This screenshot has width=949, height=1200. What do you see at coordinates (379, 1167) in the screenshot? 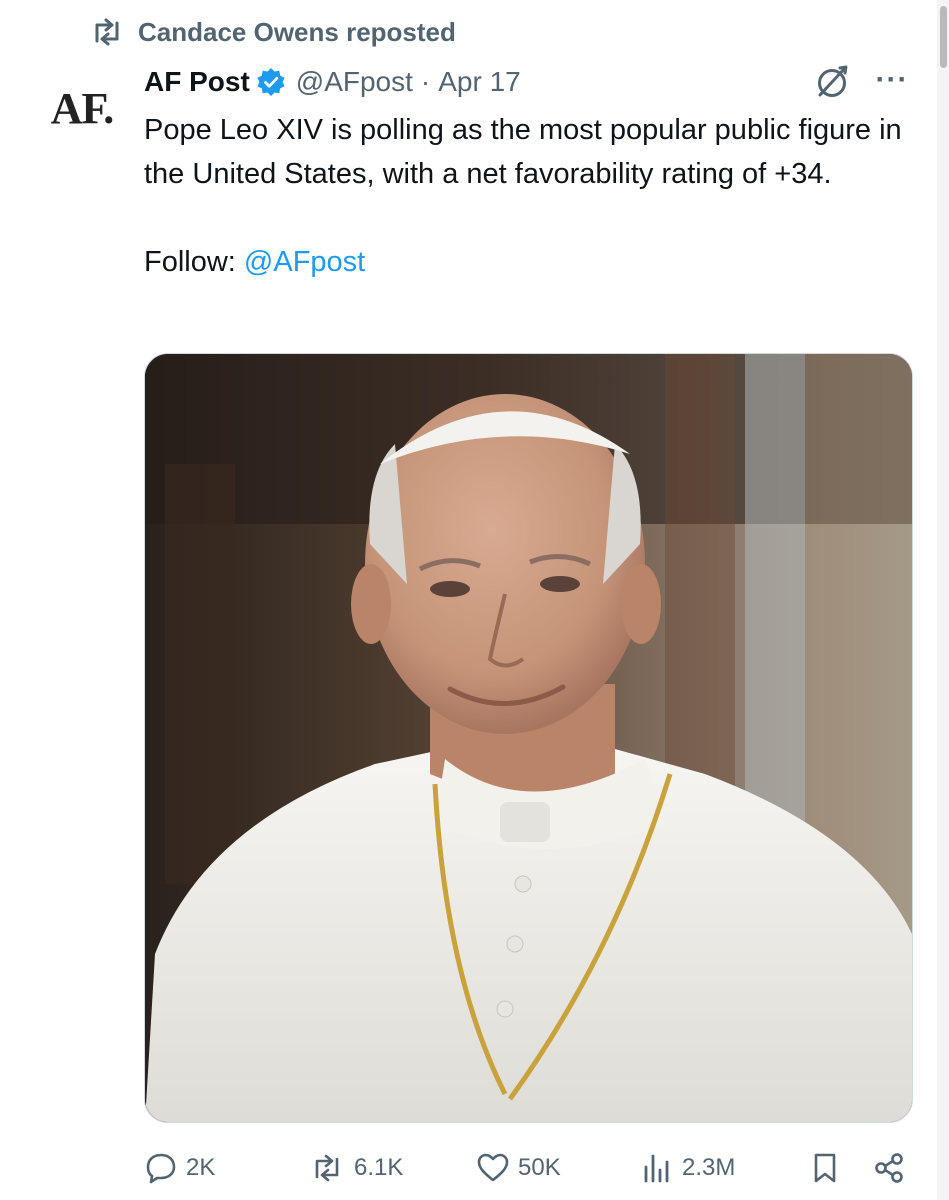
I see `repost-count: 6.1K` at bounding box center [379, 1167].